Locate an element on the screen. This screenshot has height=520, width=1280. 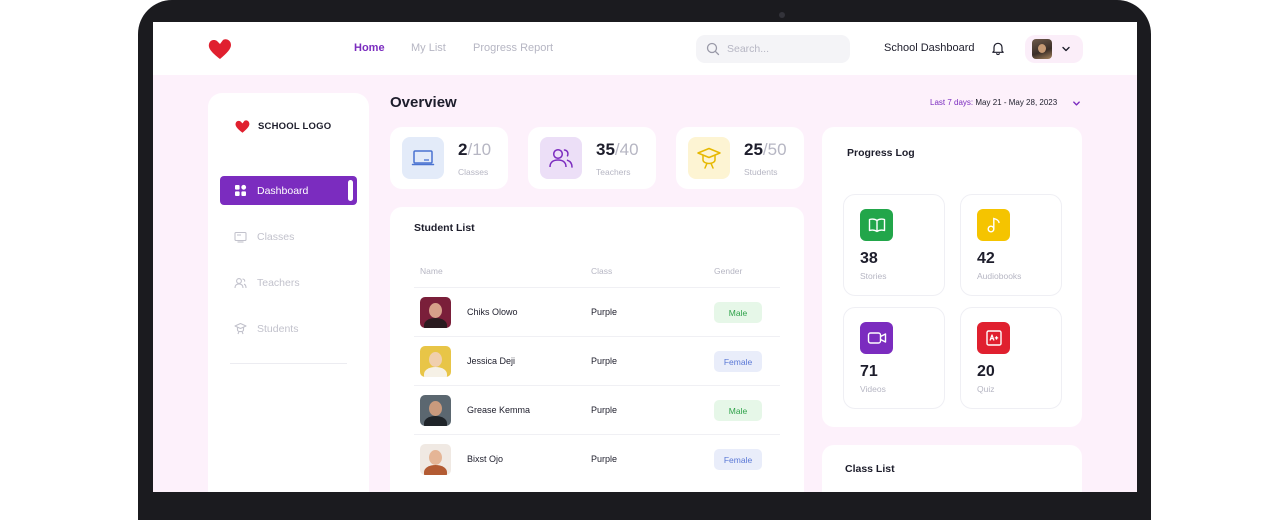
progress-tile-audiobooks: 42 Audiobooks is located at coordinates (1011, 245).